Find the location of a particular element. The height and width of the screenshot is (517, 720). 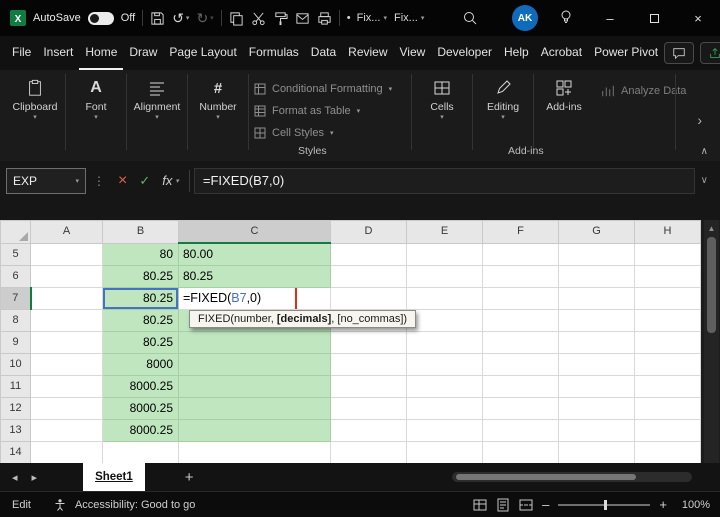

sheet-nav-right-icon: ▸ is located at coordinates (35, 477).